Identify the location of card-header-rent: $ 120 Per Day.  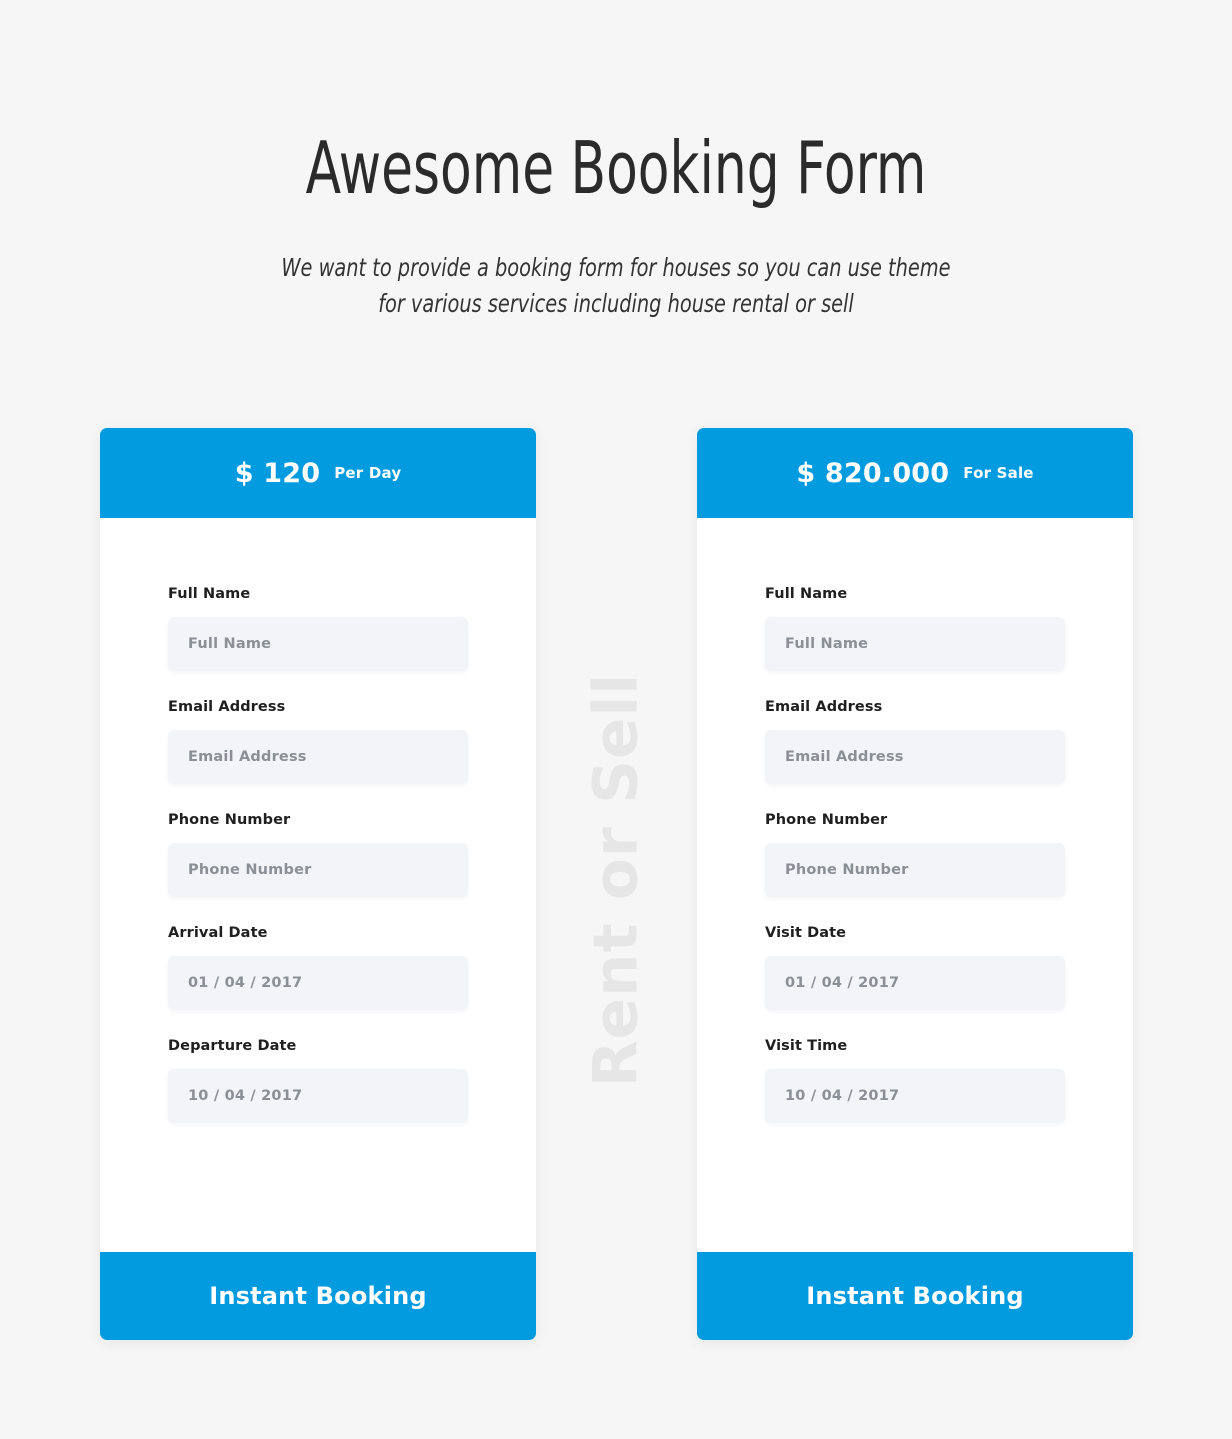
(318, 473).